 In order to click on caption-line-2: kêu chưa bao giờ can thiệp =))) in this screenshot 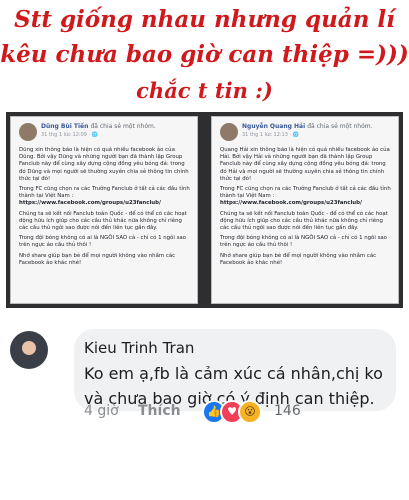, I will do `click(204, 54)`.